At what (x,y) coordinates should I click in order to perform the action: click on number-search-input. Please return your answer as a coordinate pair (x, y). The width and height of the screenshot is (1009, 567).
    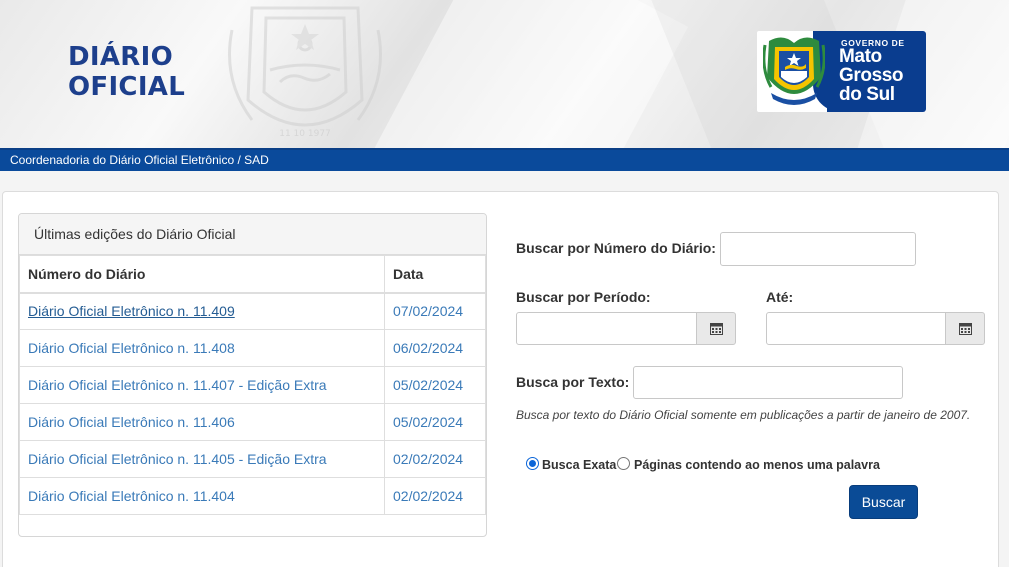
    Looking at the image, I should click on (818, 249).